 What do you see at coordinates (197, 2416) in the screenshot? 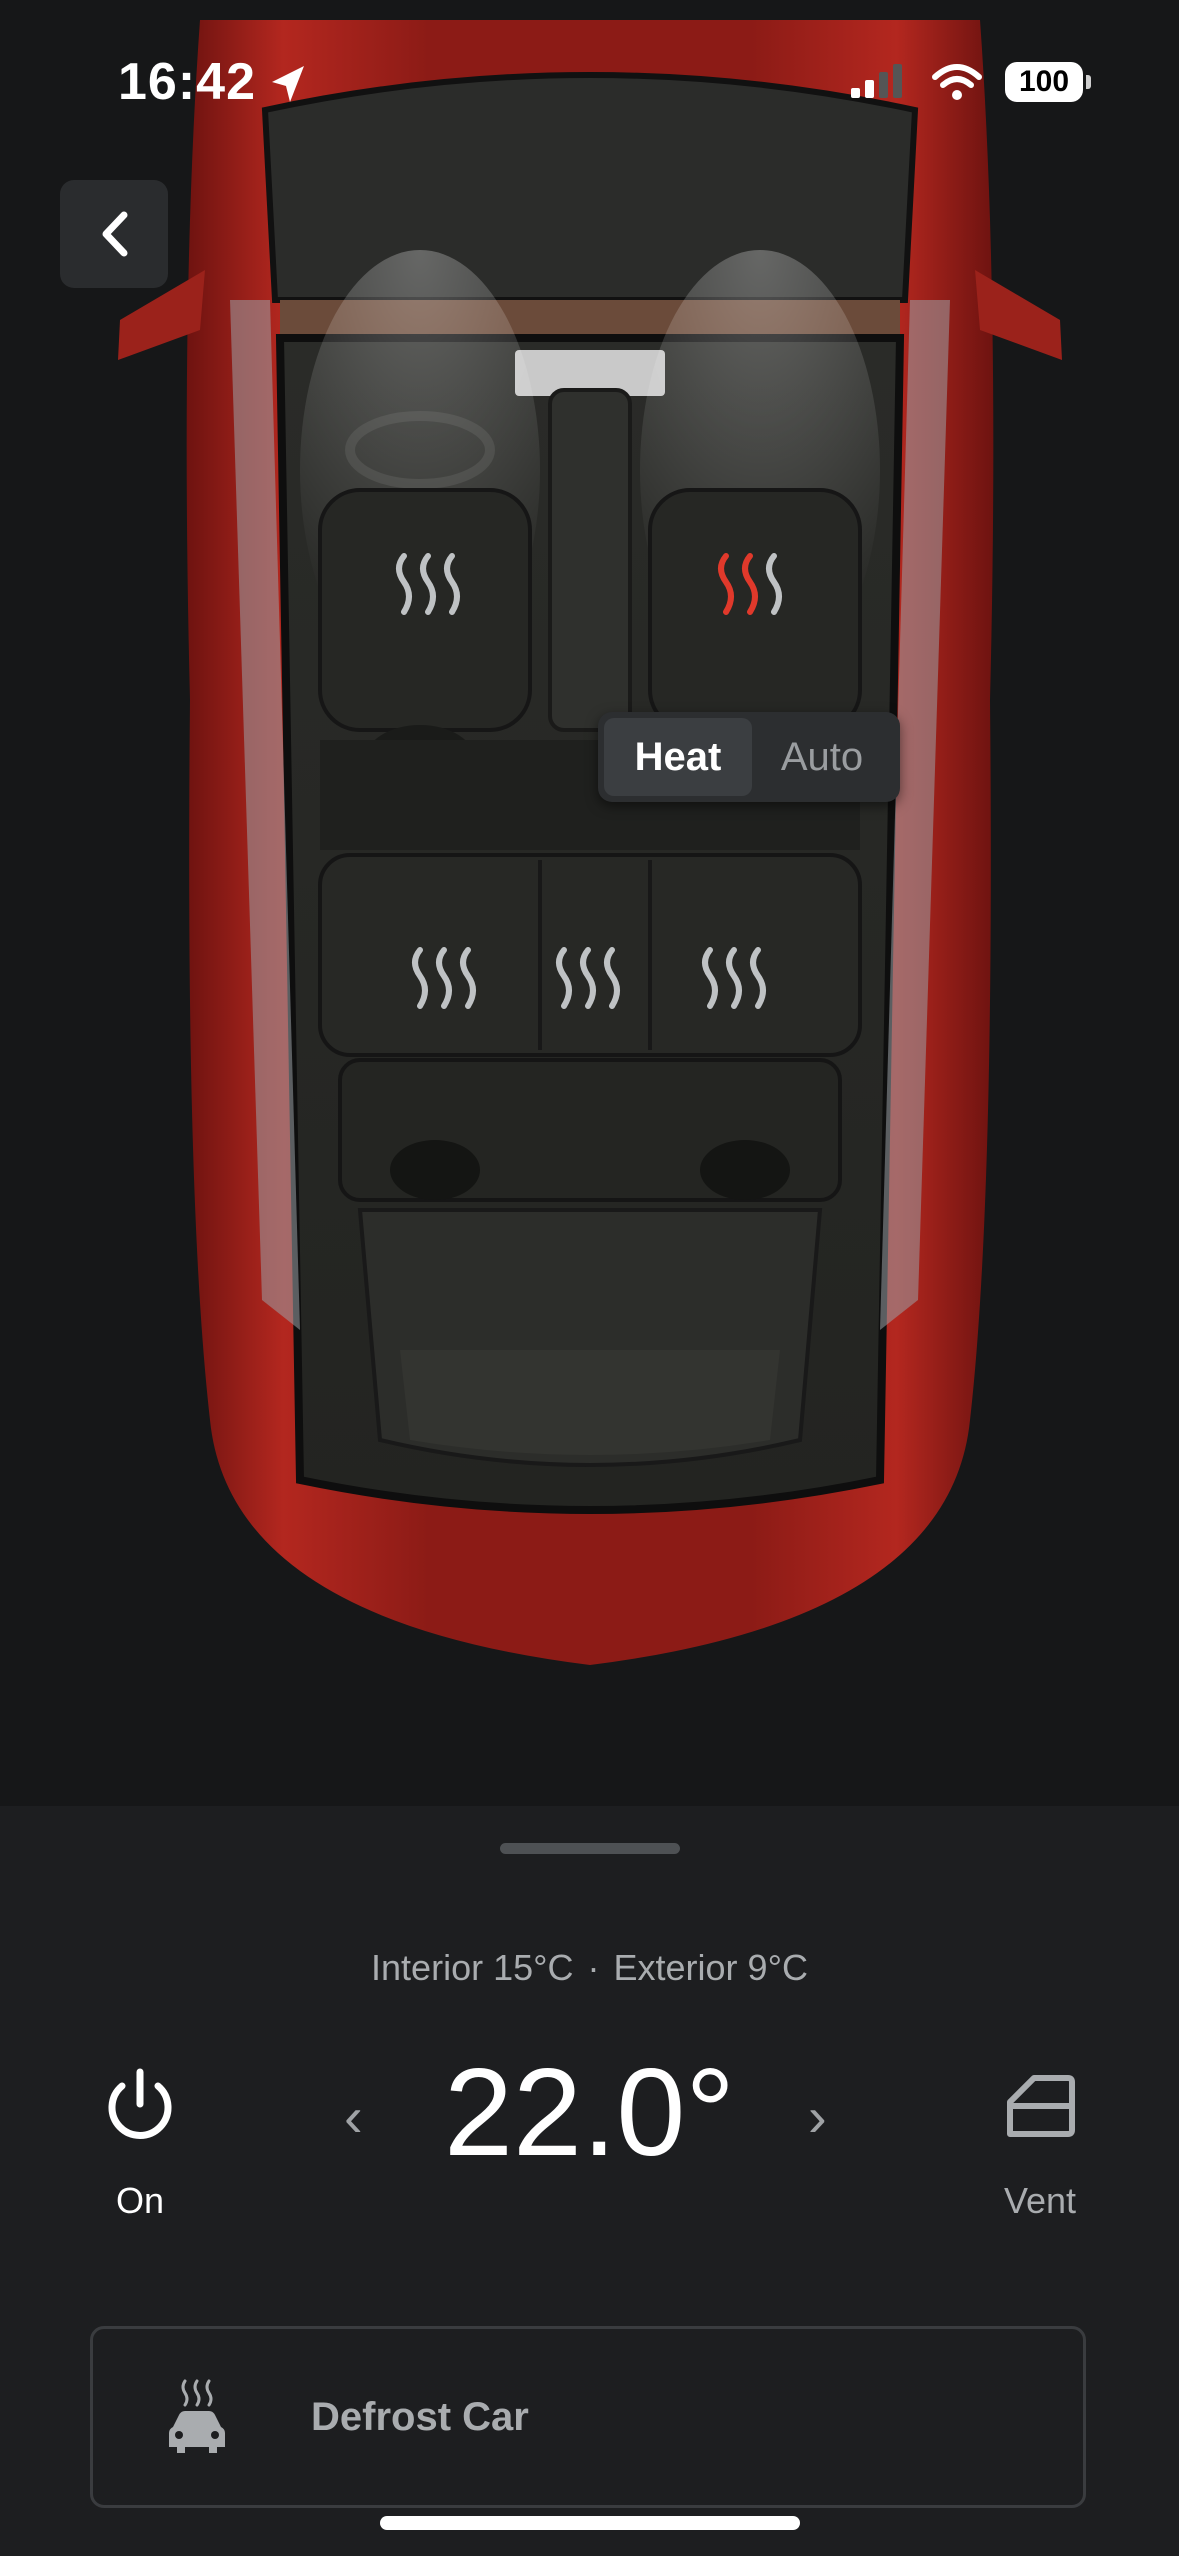
I see `defrost-car-icon` at bounding box center [197, 2416].